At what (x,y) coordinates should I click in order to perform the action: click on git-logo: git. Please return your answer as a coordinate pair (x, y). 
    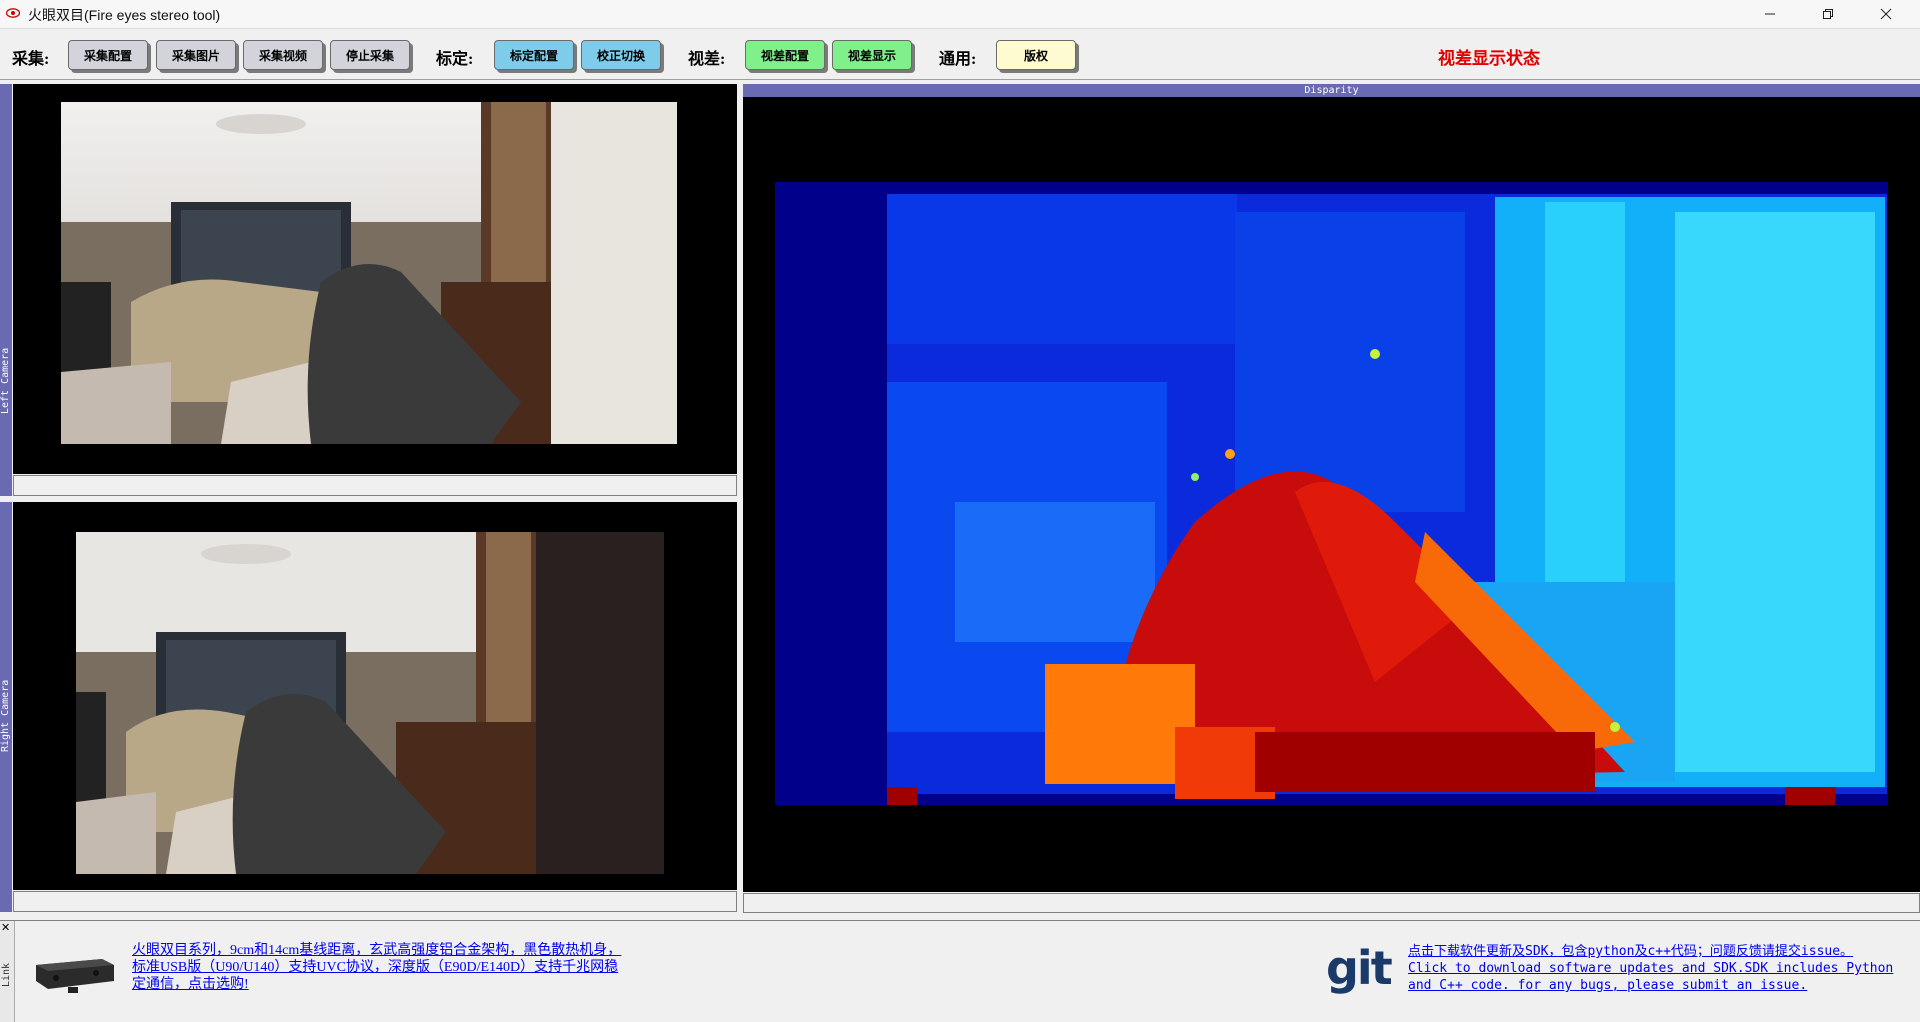
    Looking at the image, I should click on (1359, 968).